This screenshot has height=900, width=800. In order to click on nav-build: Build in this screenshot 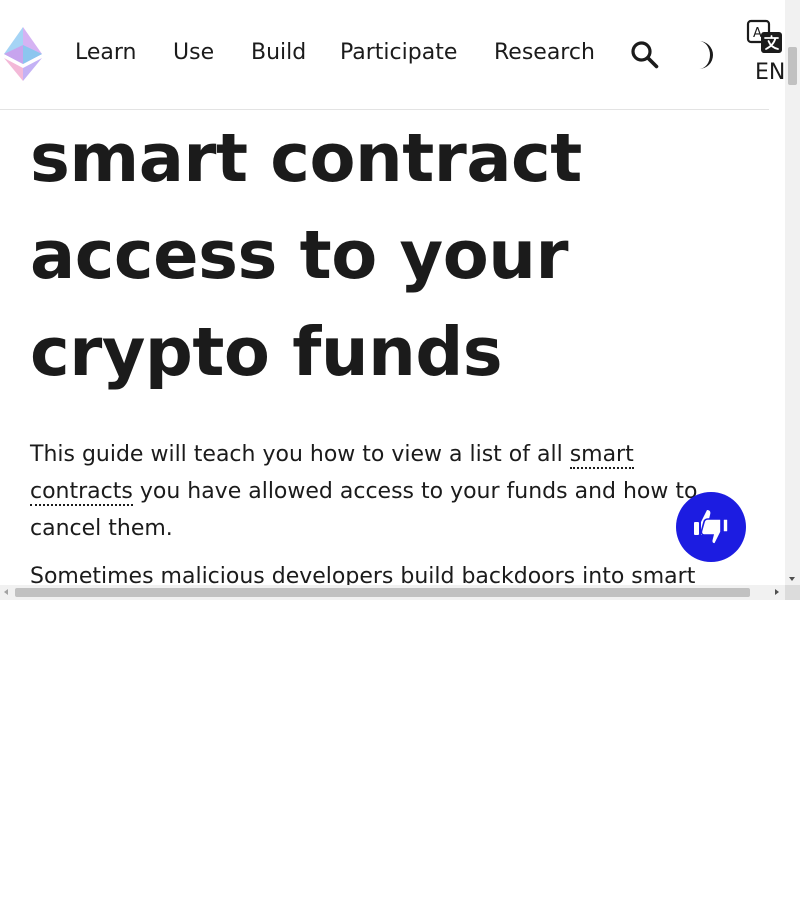, I will do `click(278, 53)`.